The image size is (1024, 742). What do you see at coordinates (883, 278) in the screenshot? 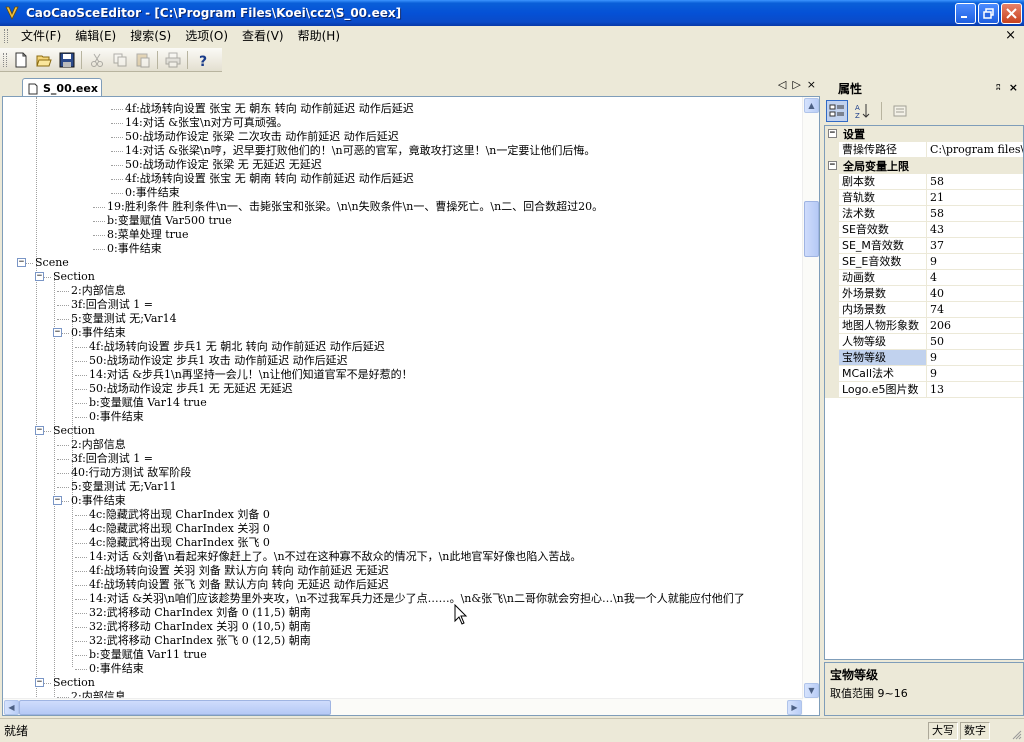
I see `property-name: 动画数` at bounding box center [883, 278].